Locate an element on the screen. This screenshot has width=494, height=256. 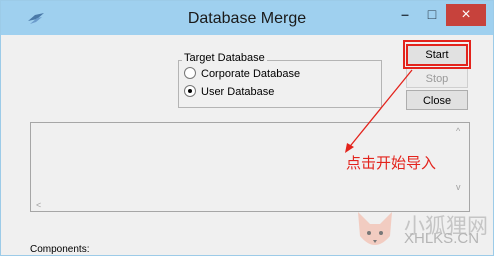
radio-corporate-database: Corporate Database is located at coordinates (242, 74).